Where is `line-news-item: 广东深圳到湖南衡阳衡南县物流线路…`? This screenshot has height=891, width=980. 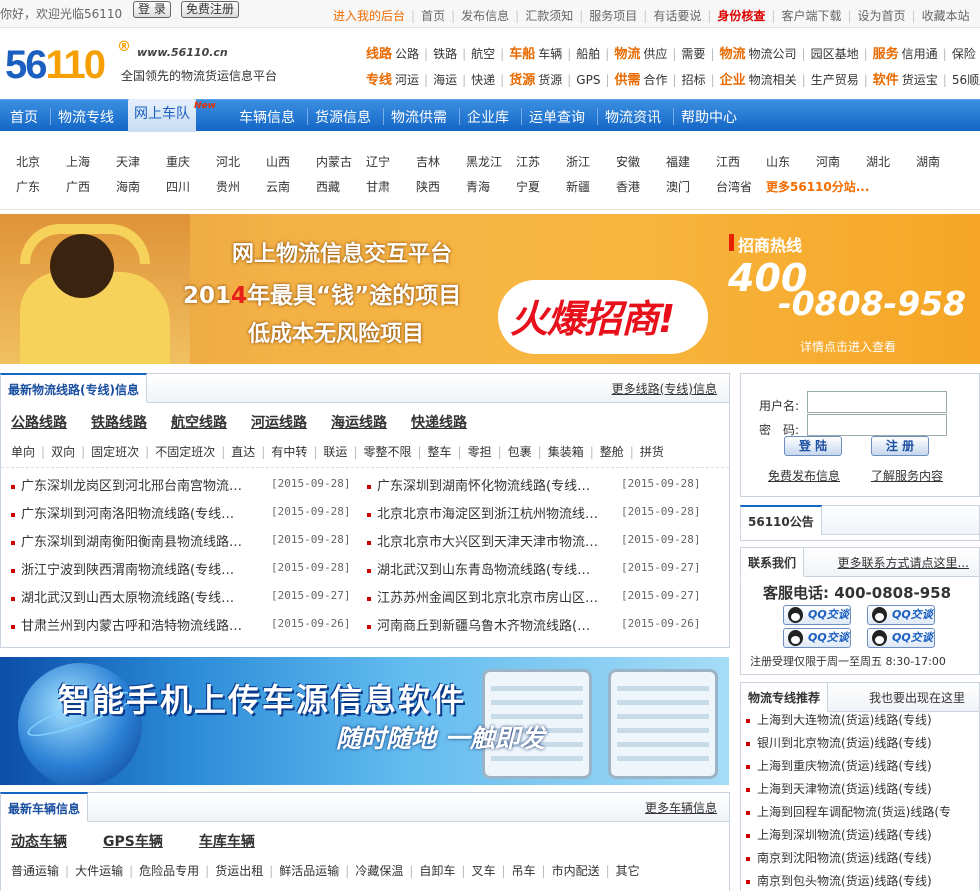
line-news-item: 广东深圳到湖南衡阳衡南县物流线路… is located at coordinates (126, 540).